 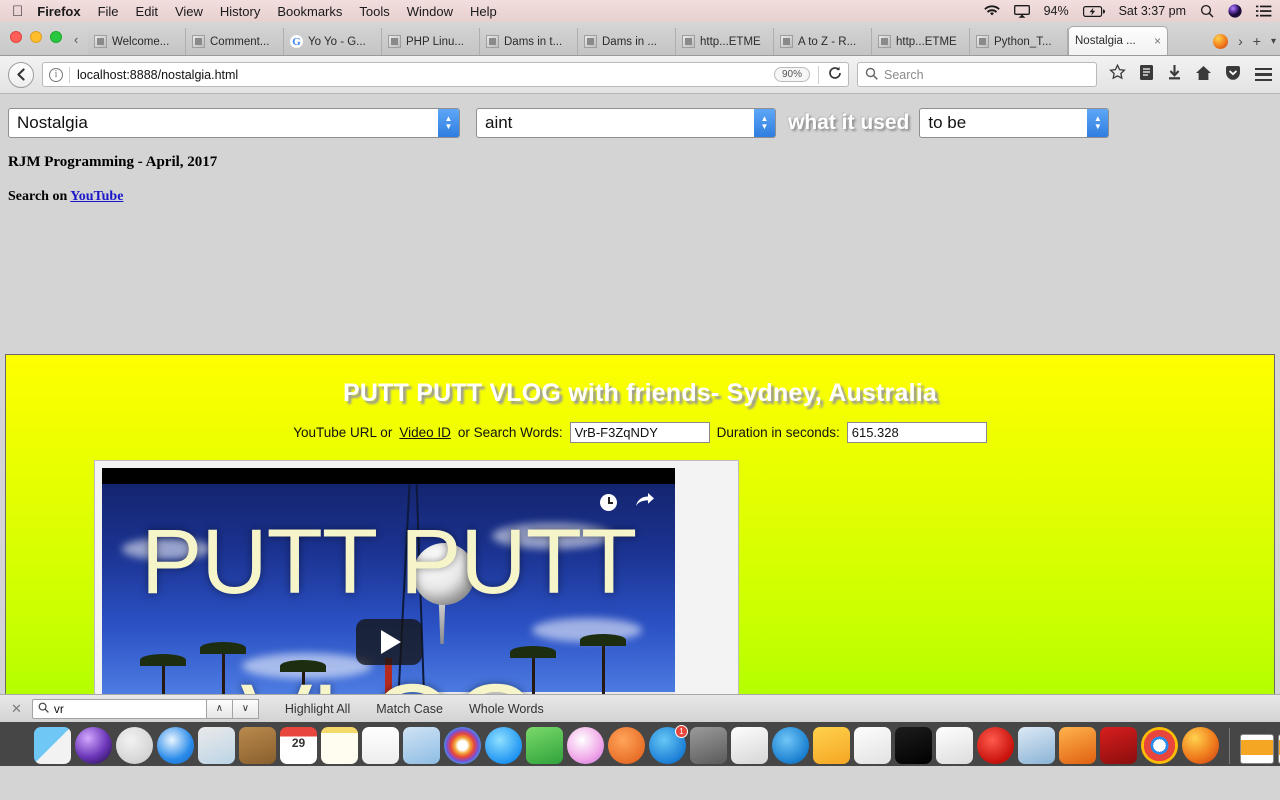 What do you see at coordinates (216, 745) in the screenshot?
I see `dock-item-photos-stamp` at bounding box center [216, 745].